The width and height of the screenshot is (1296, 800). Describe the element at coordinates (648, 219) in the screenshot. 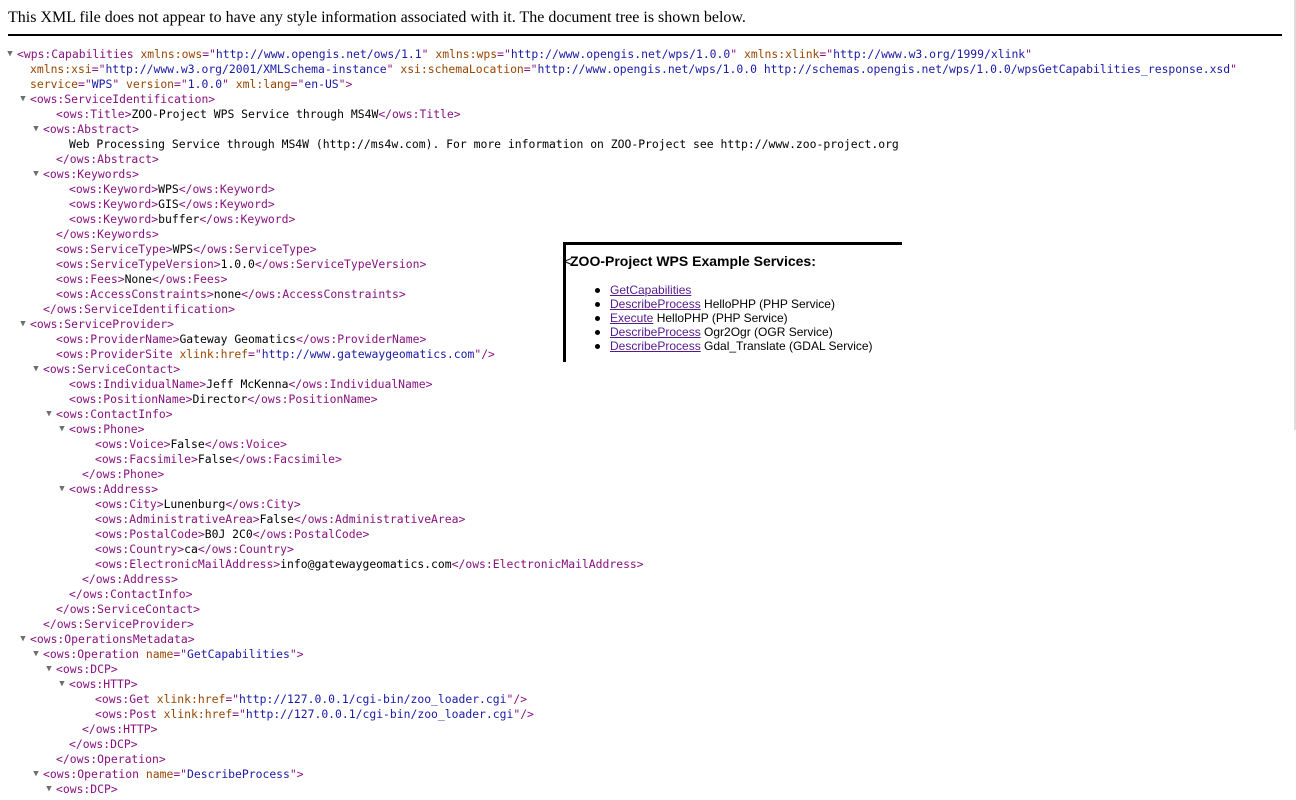

I see `xml-line: <ows:Keyword>buffer</ows:Keyword>` at that location.